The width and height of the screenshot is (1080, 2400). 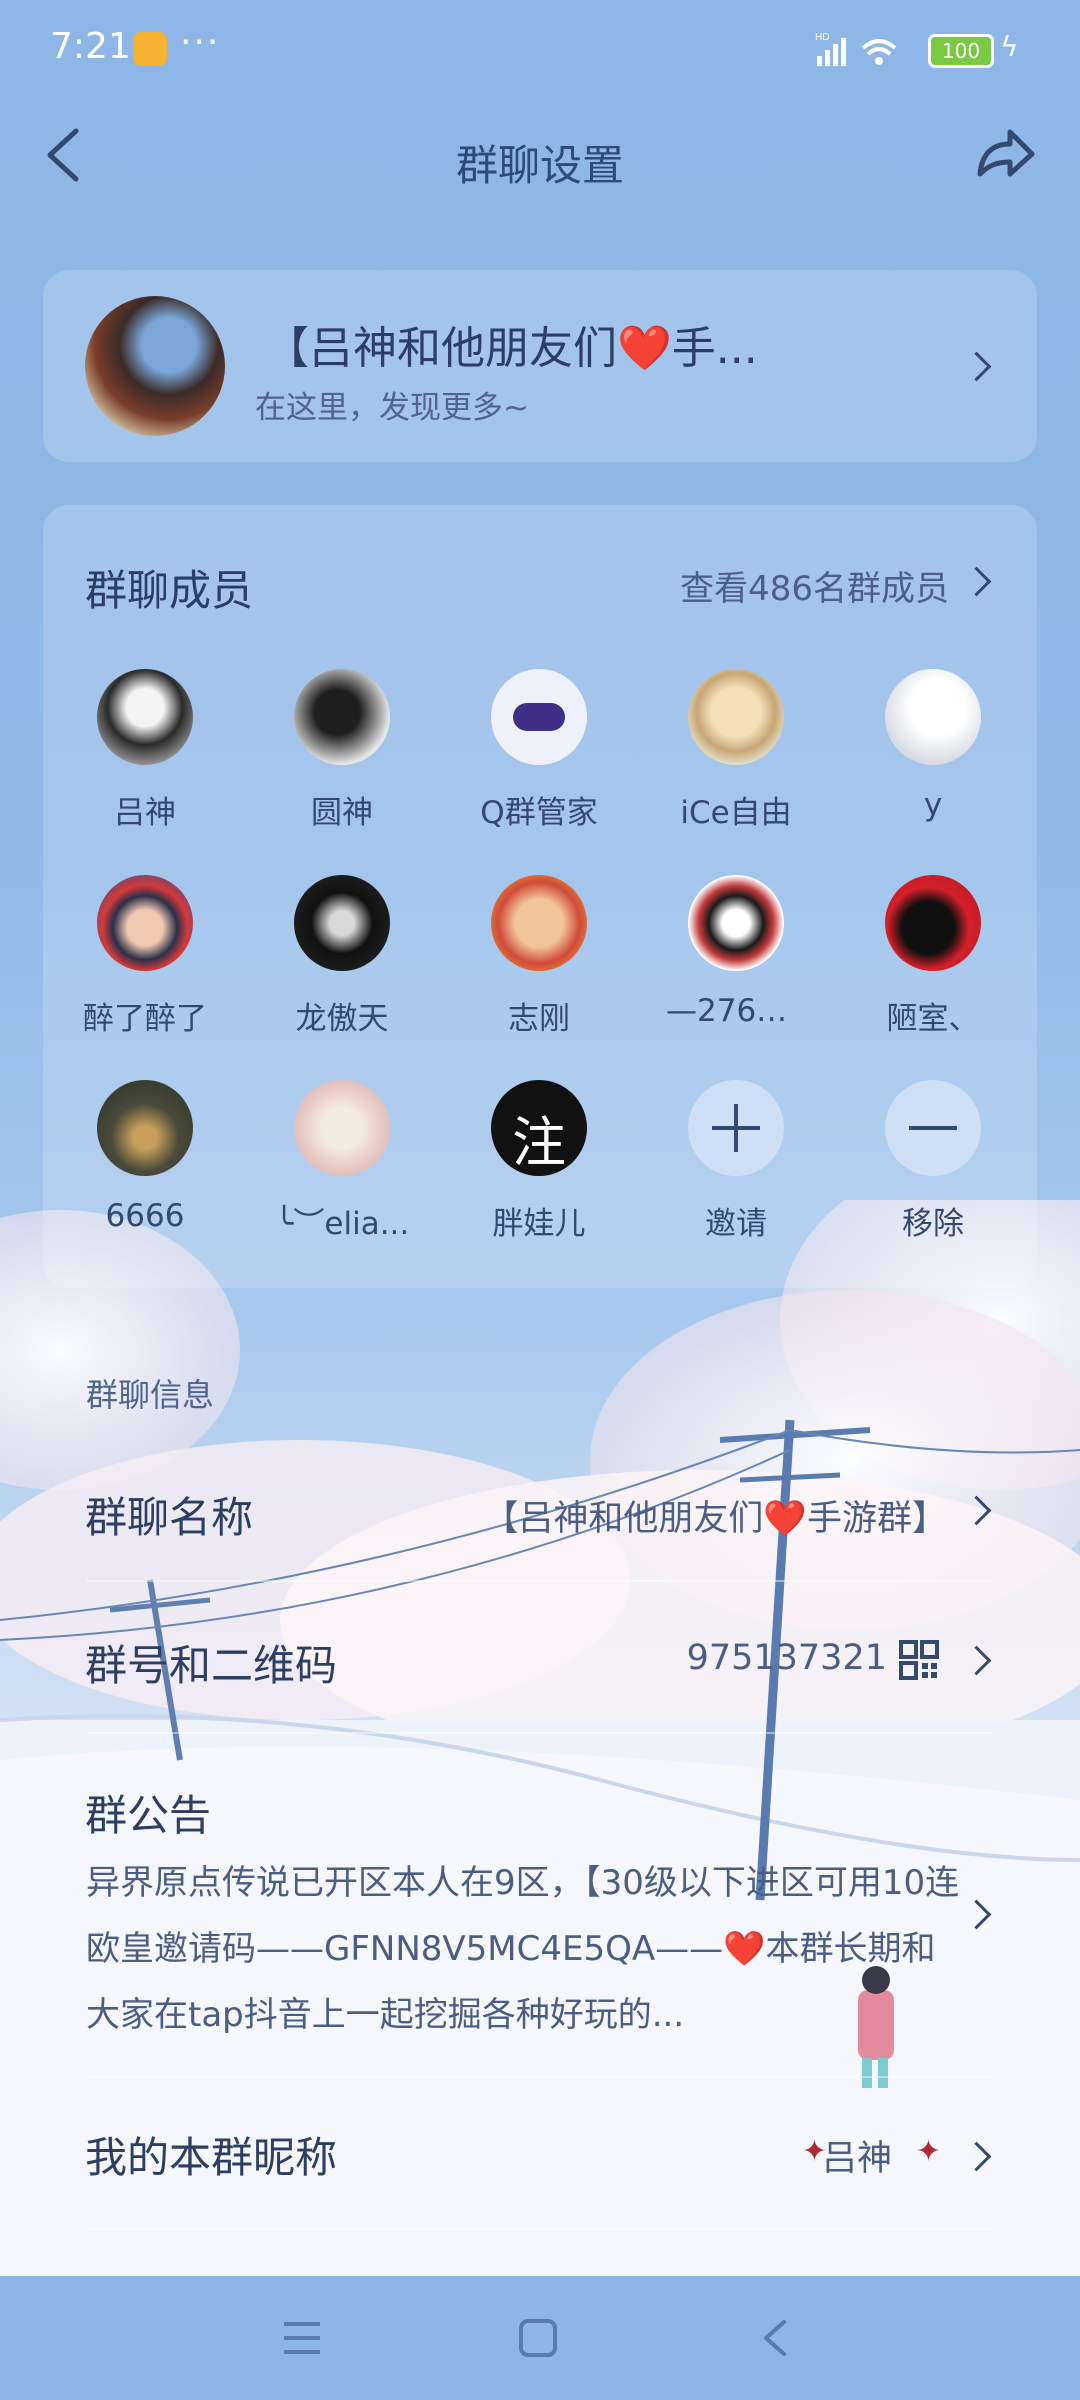 What do you see at coordinates (928, 2151) in the screenshot?
I see `wing-right-icon: ✦` at bounding box center [928, 2151].